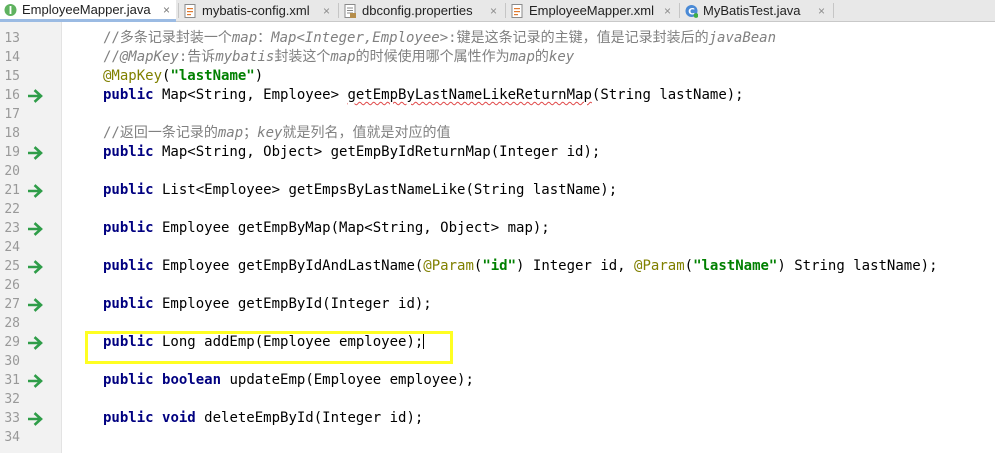 This screenshot has width=995, height=453. Describe the element at coordinates (263, 418) in the screenshot. I see `code-text: public void deleteEmpById(Integer id);` at that location.